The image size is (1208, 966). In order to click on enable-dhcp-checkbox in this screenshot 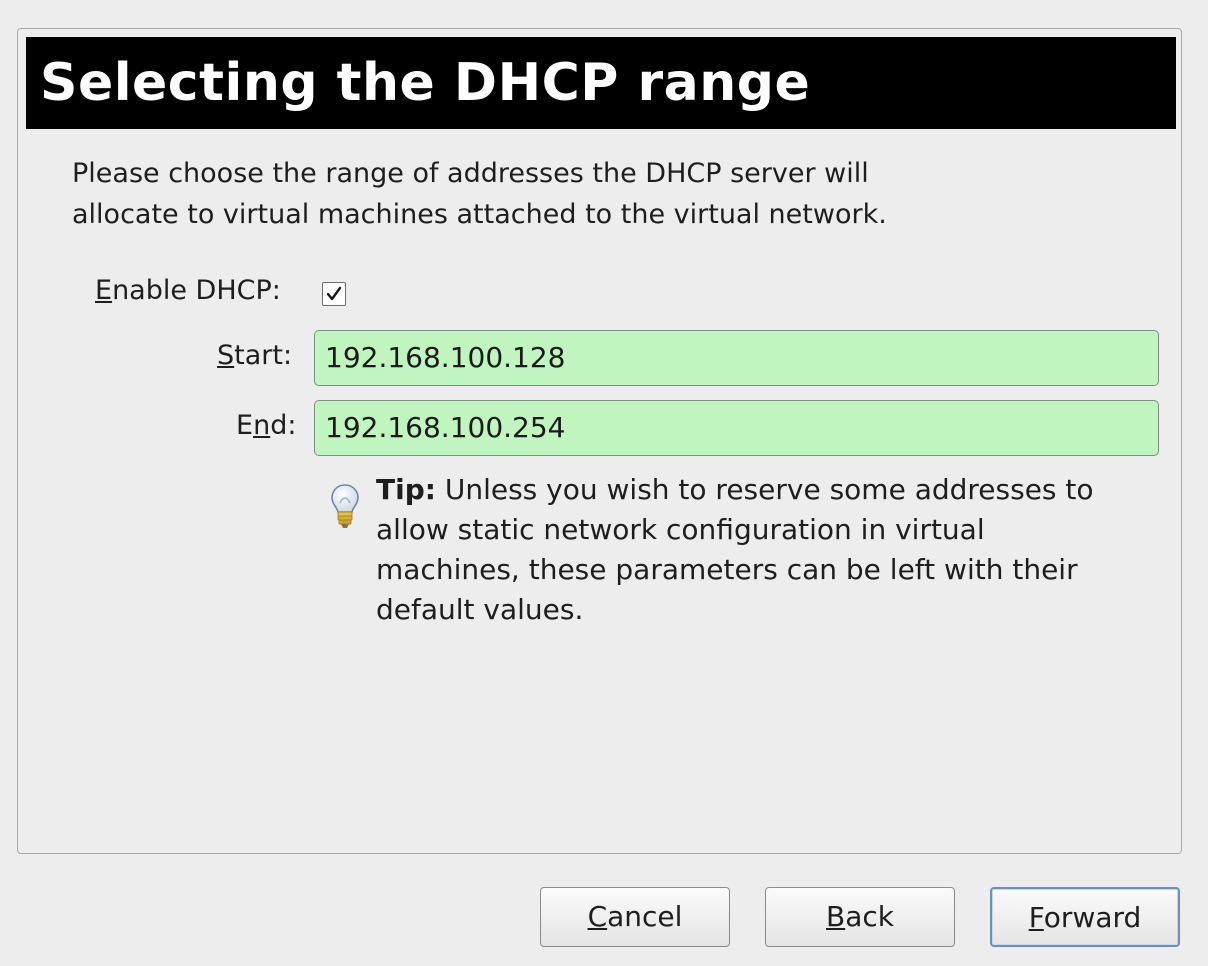, I will do `click(334, 294)`.